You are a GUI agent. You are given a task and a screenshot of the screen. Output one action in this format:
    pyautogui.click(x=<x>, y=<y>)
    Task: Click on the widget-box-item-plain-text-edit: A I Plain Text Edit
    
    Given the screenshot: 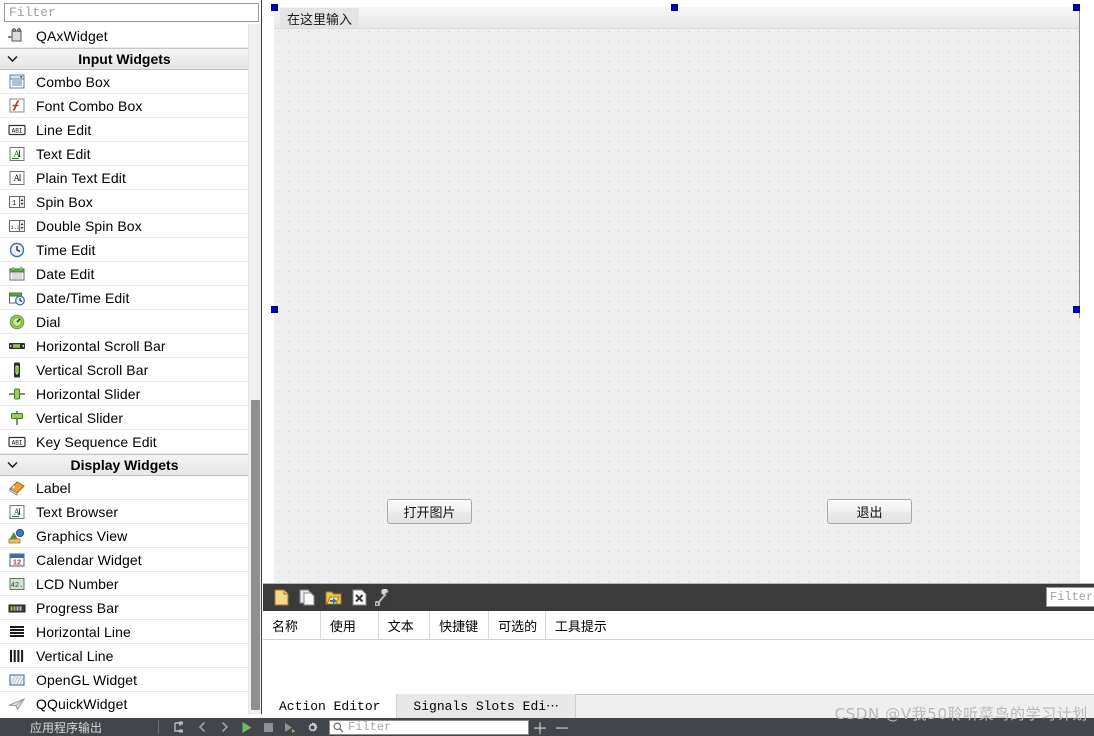 What is the action you would take?
    pyautogui.click(x=124, y=178)
    